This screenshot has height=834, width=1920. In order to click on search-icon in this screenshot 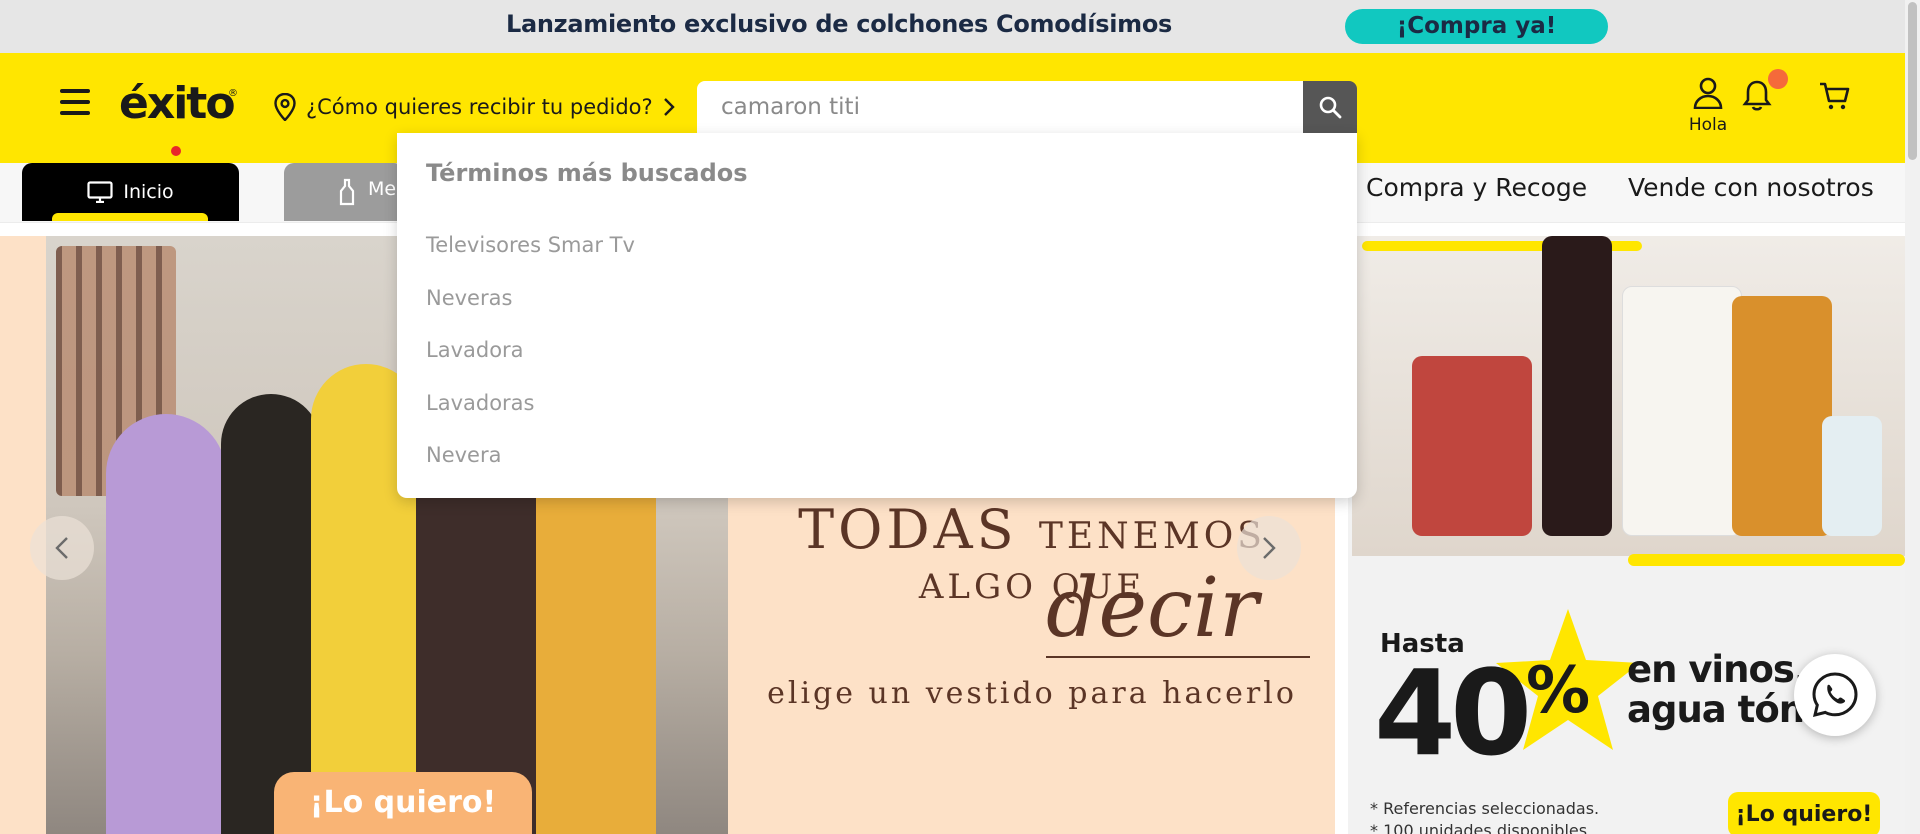, I will do `click(1330, 107)`.